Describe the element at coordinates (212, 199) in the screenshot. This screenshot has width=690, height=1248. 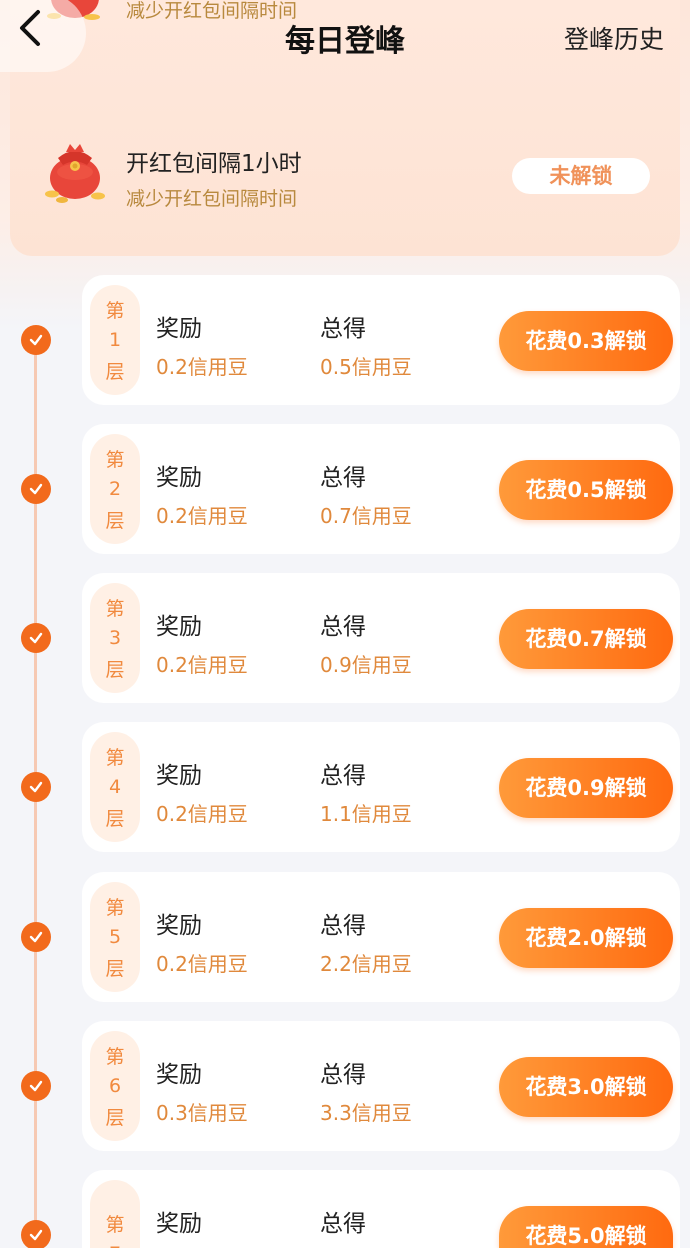
I see `packet-subtitle: 减少开红包间隔时间` at that location.